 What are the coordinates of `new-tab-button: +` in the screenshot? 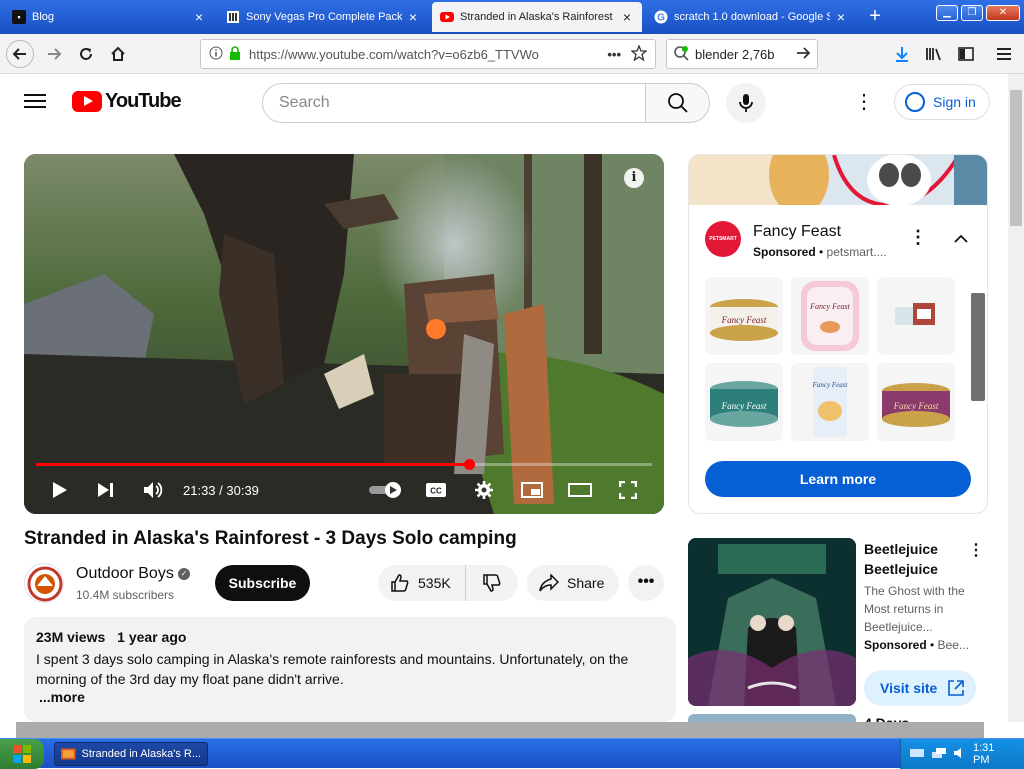 It's located at (875, 17).